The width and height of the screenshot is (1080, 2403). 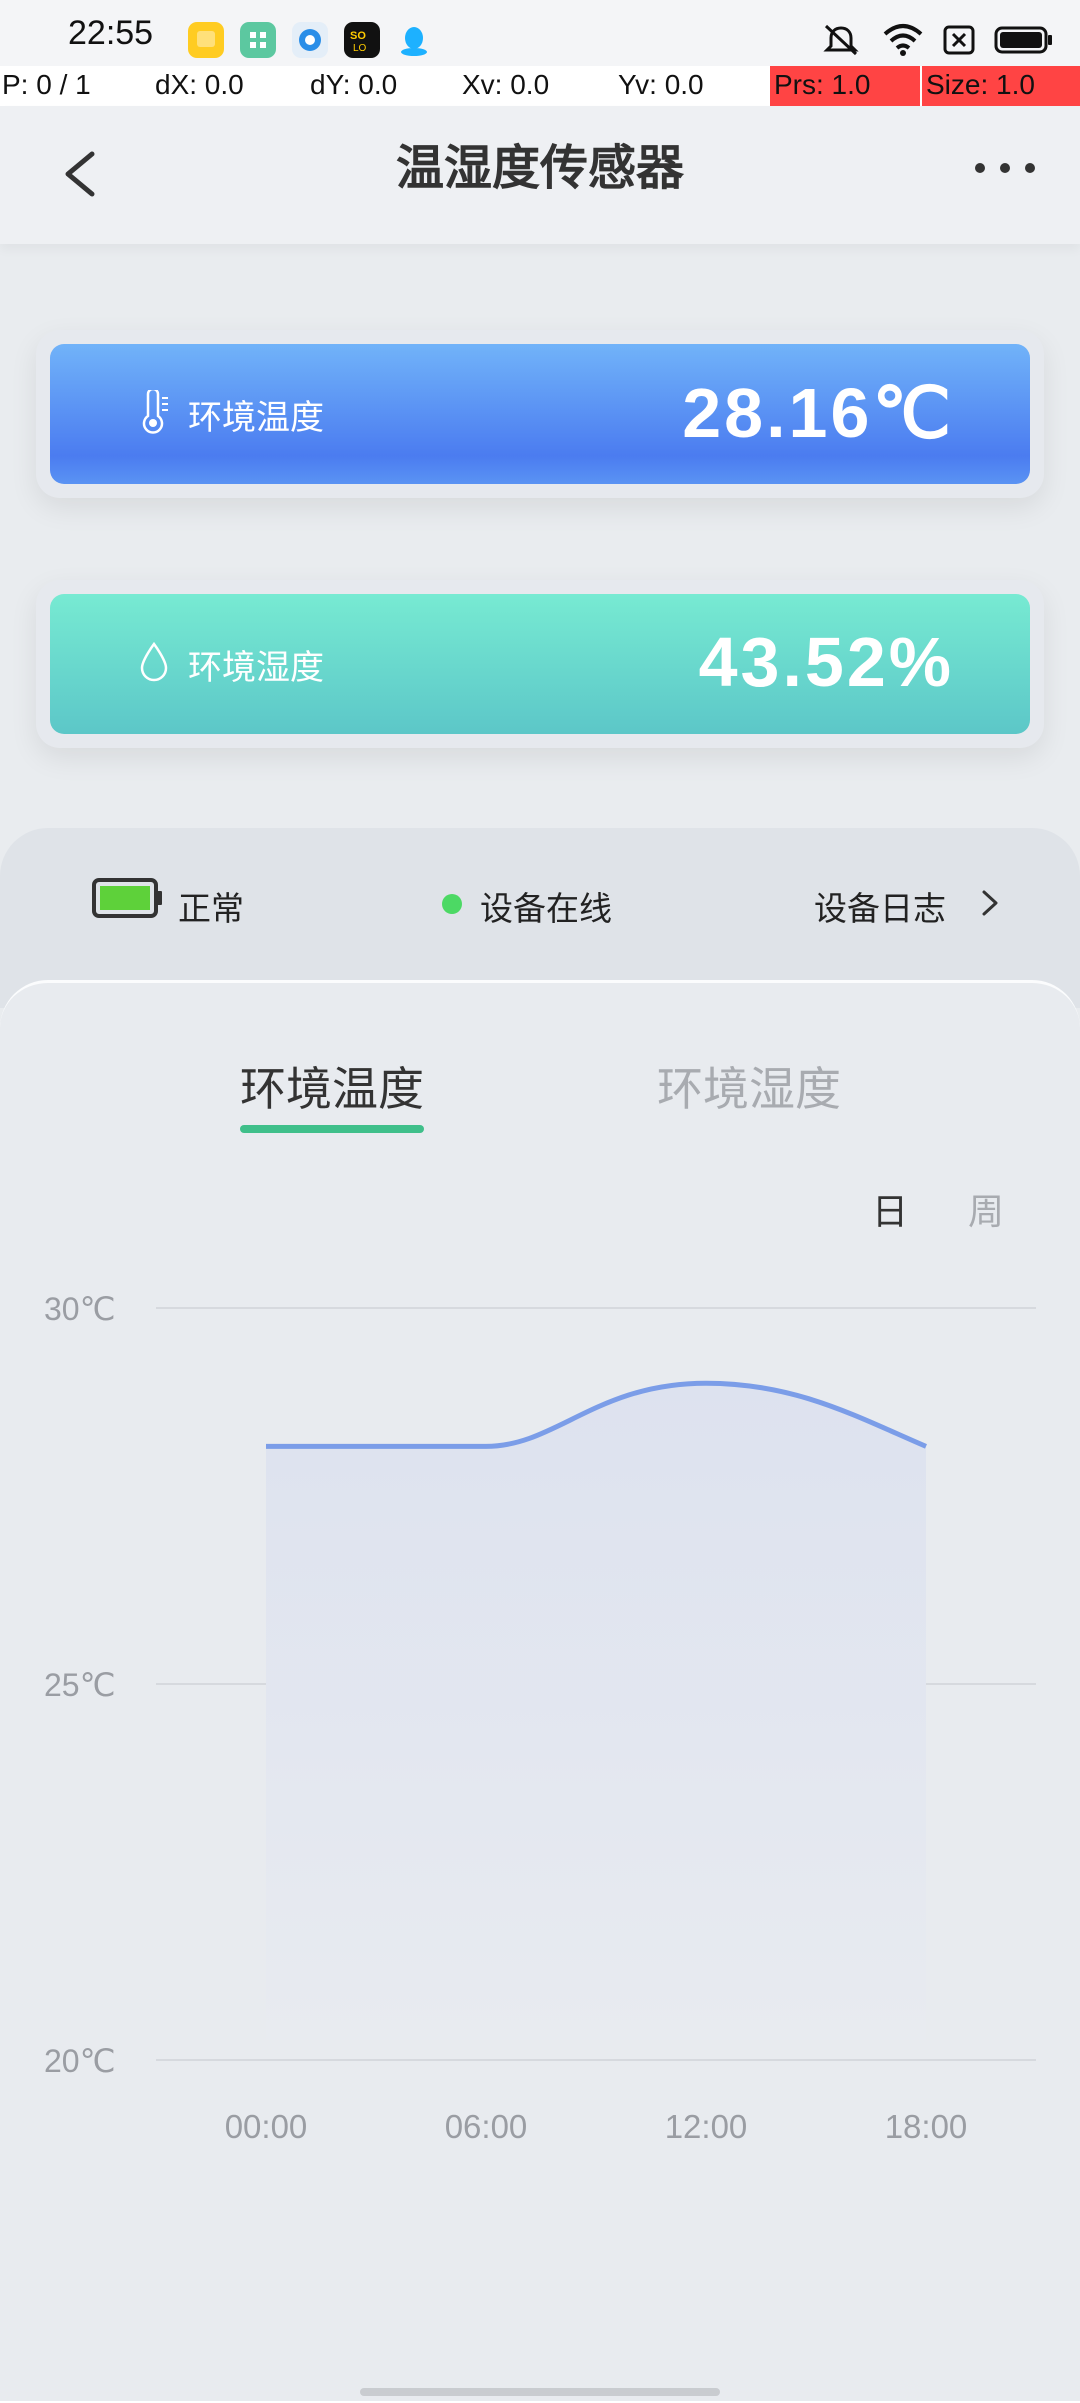 What do you see at coordinates (749, 1086) in the screenshot?
I see `tab-humidity: 环境湿度` at bounding box center [749, 1086].